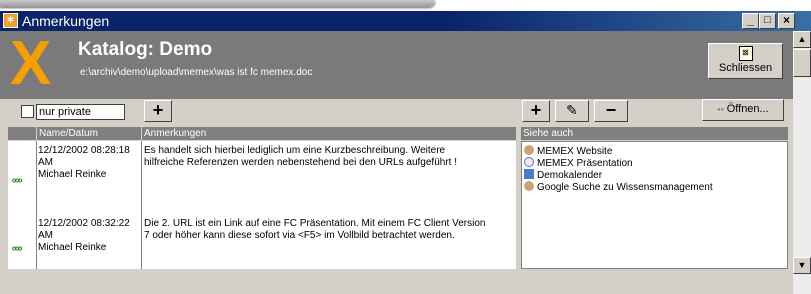 The image size is (811, 294). What do you see at coordinates (611, 111) in the screenshot?
I see `remove-link-button: −` at bounding box center [611, 111].